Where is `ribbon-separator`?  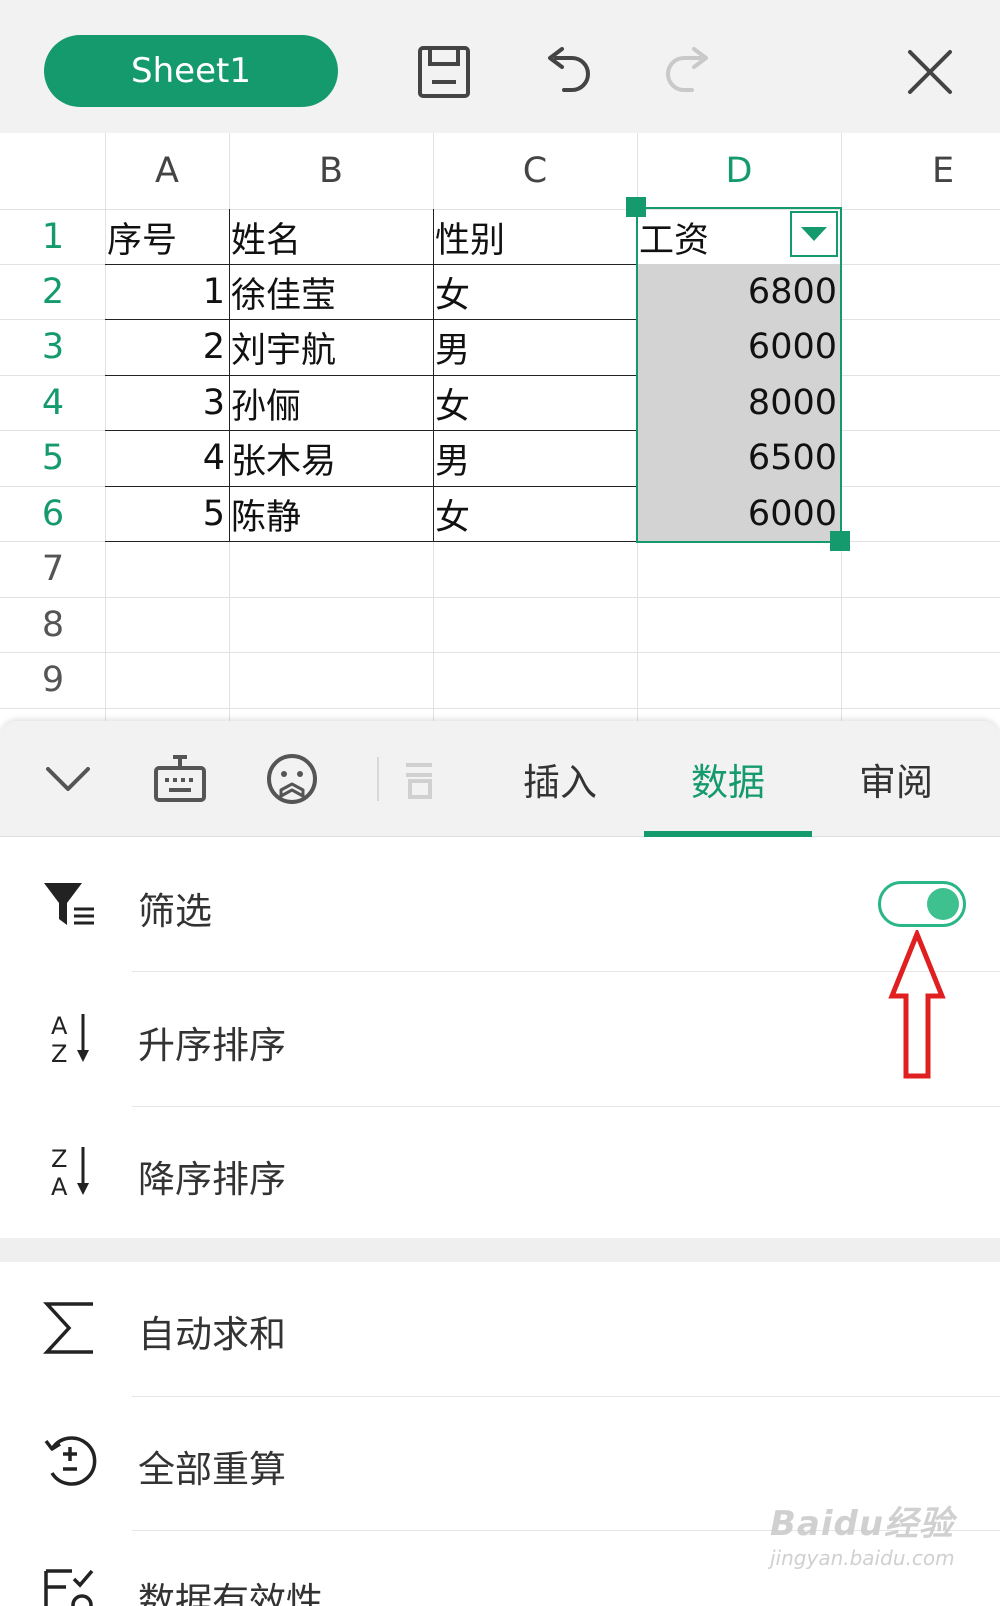 ribbon-separator is located at coordinates (378, 779).